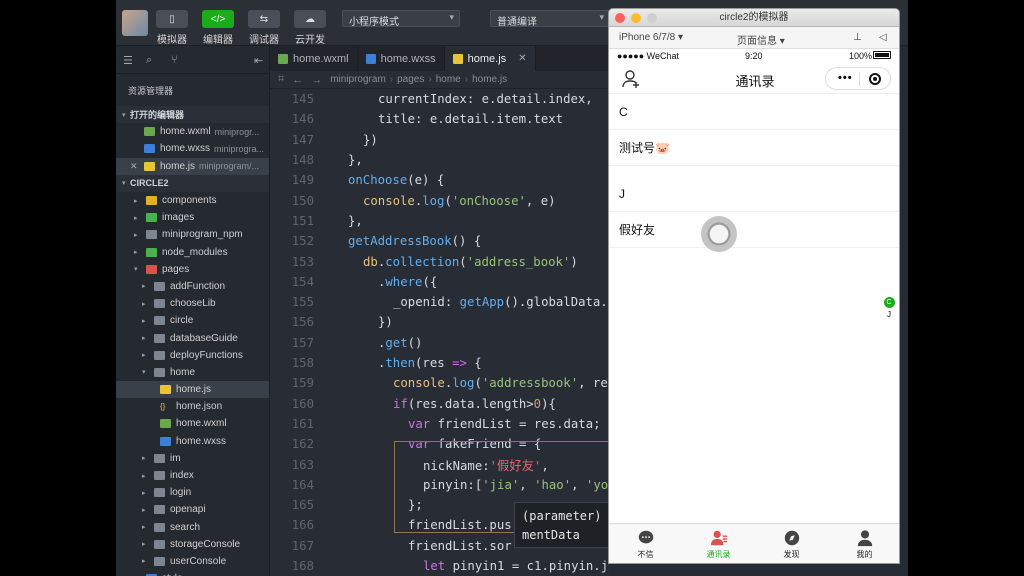 The height and width of the screenshot is (576, 1024). I want to click on back-arrow-icon: ←, so click(297, 80).